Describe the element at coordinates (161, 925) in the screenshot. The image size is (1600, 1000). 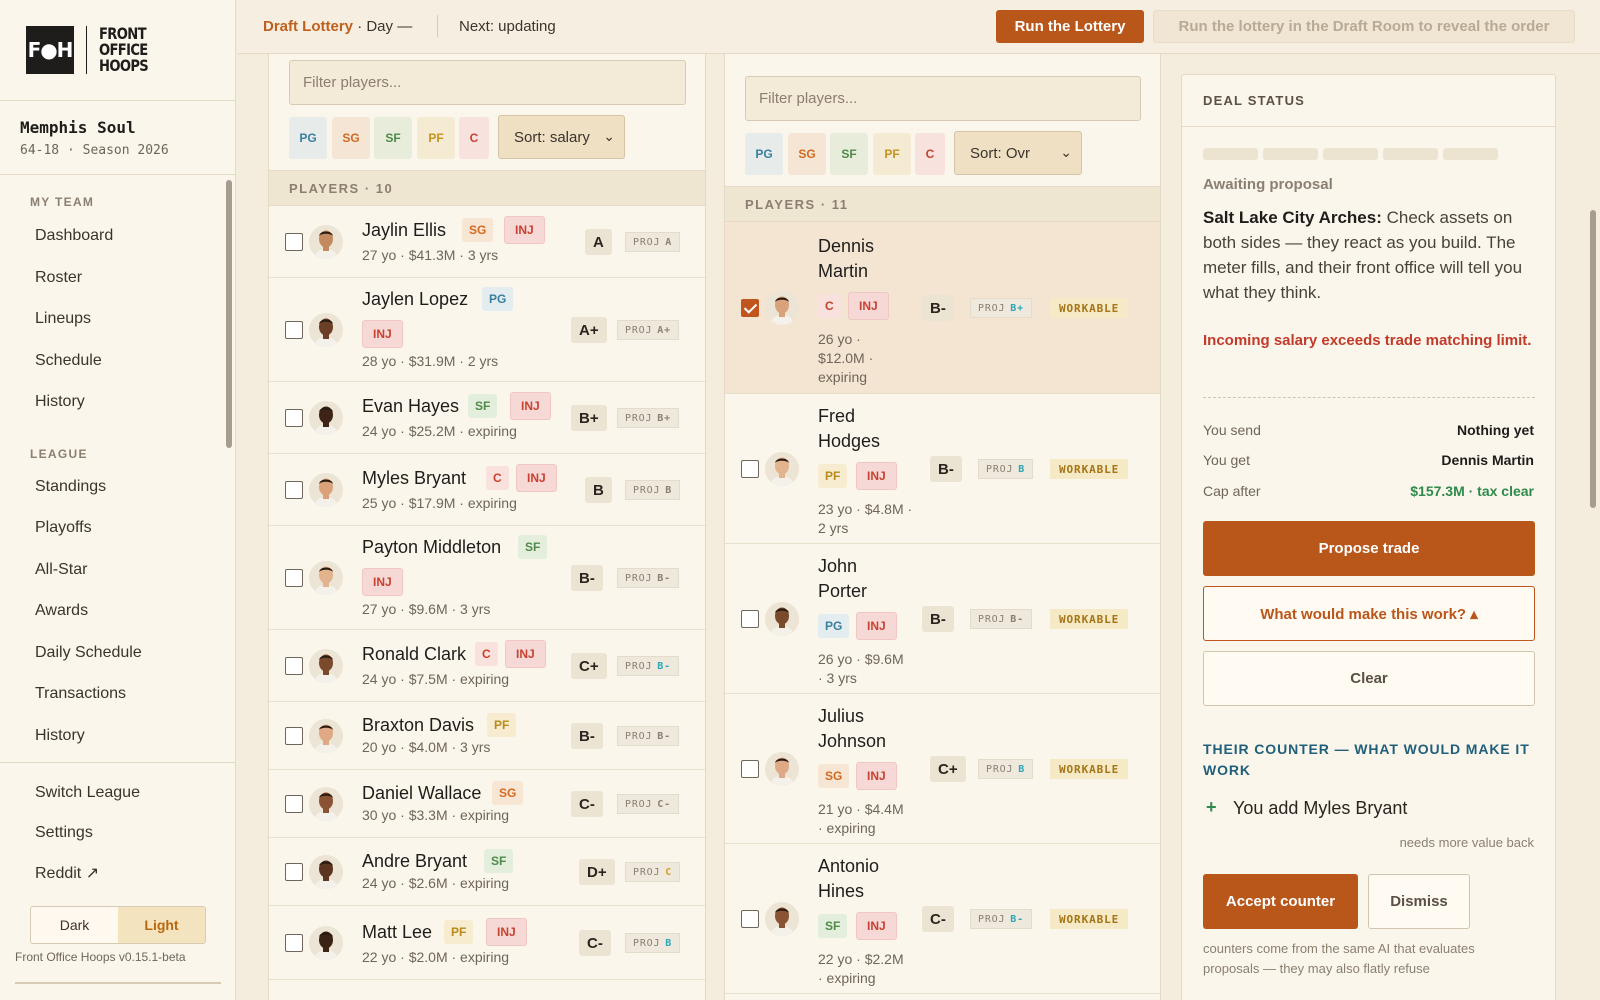
I see `theme-light-button: Light` at that location.